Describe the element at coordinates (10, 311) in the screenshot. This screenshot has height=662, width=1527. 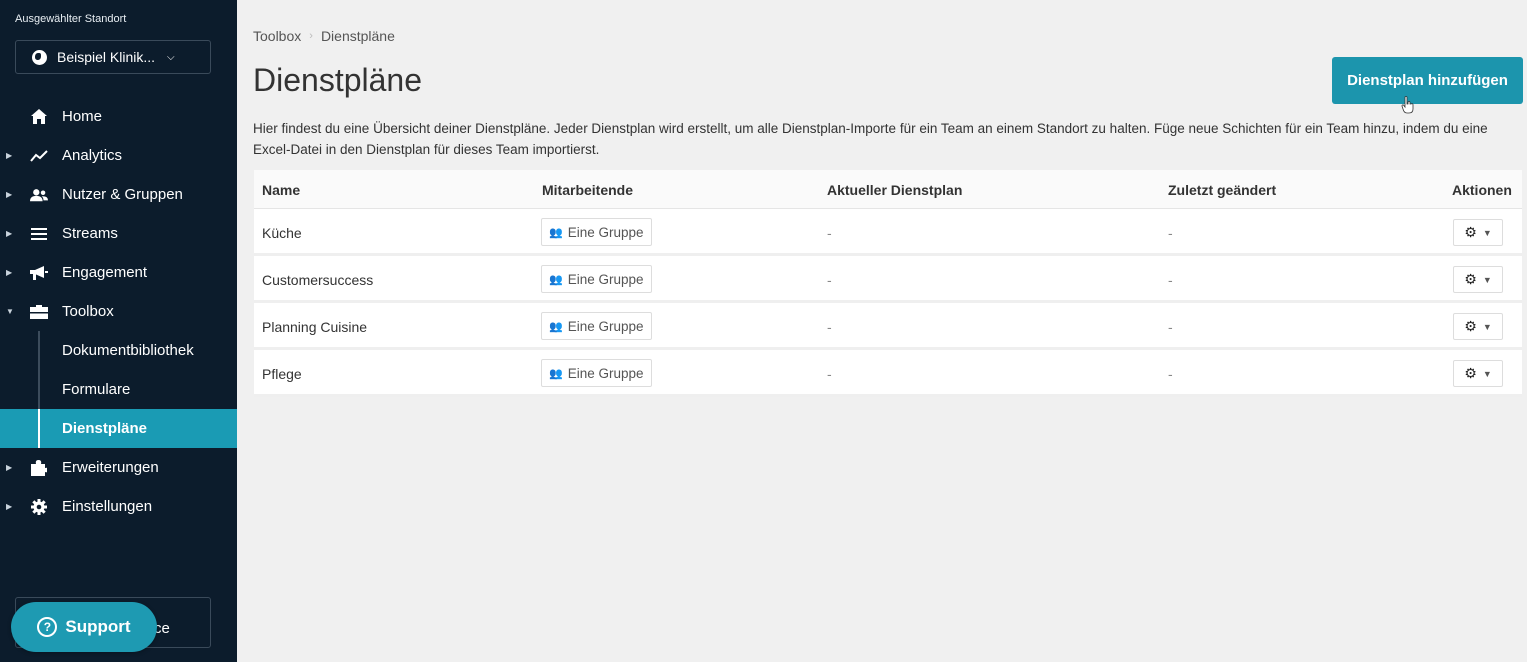
I see `caret-down-icon: ▼` at that location.